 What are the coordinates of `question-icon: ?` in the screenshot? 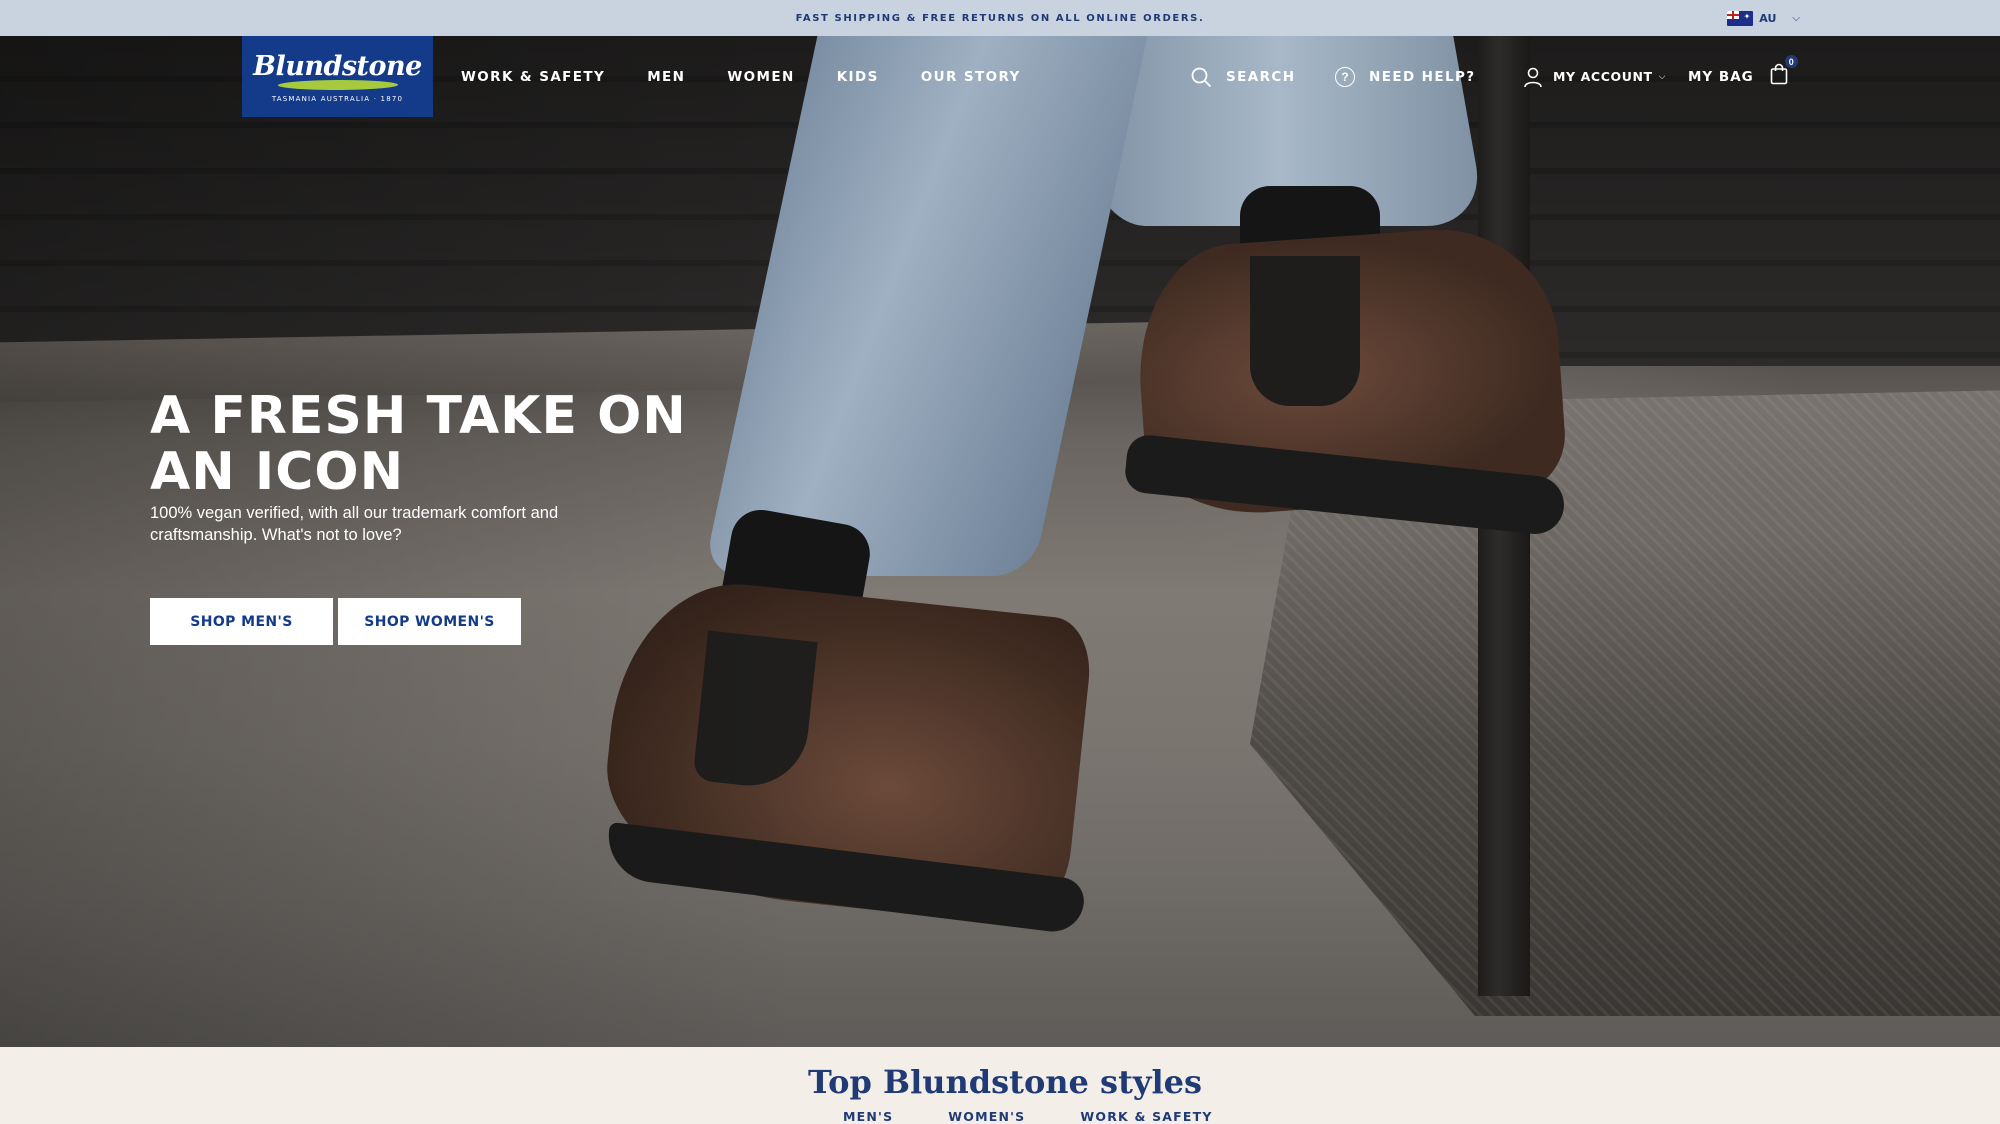 It's located at (1345, 76).